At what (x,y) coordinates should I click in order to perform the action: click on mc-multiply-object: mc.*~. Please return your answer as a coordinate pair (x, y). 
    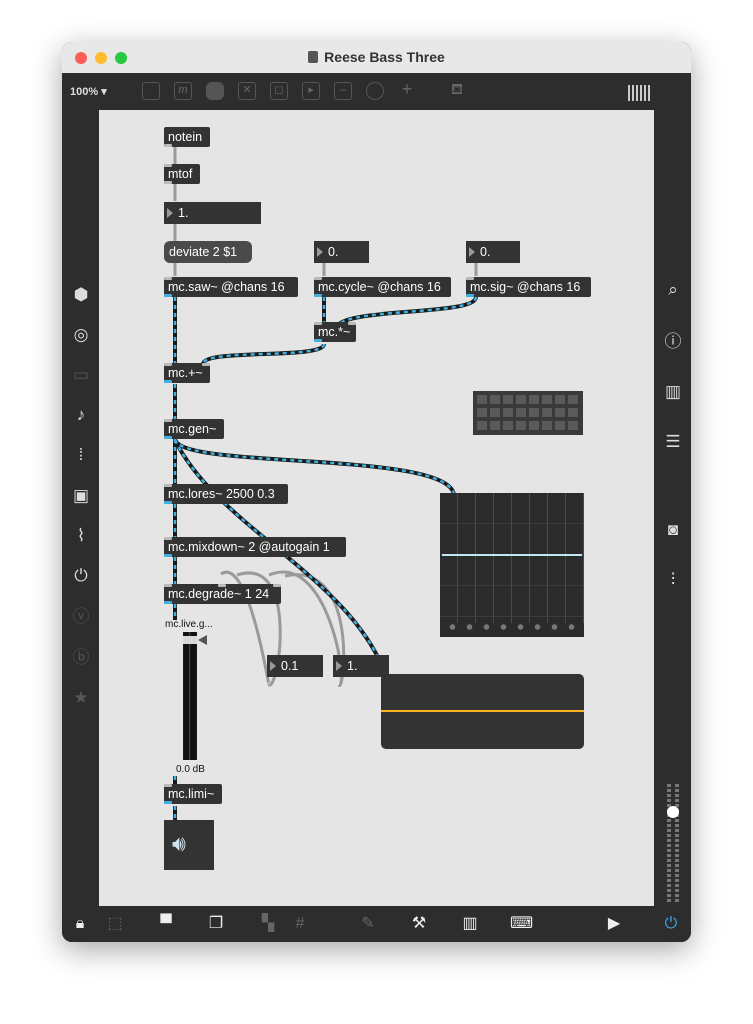
    Looking at the image, I should click on (335, 332).